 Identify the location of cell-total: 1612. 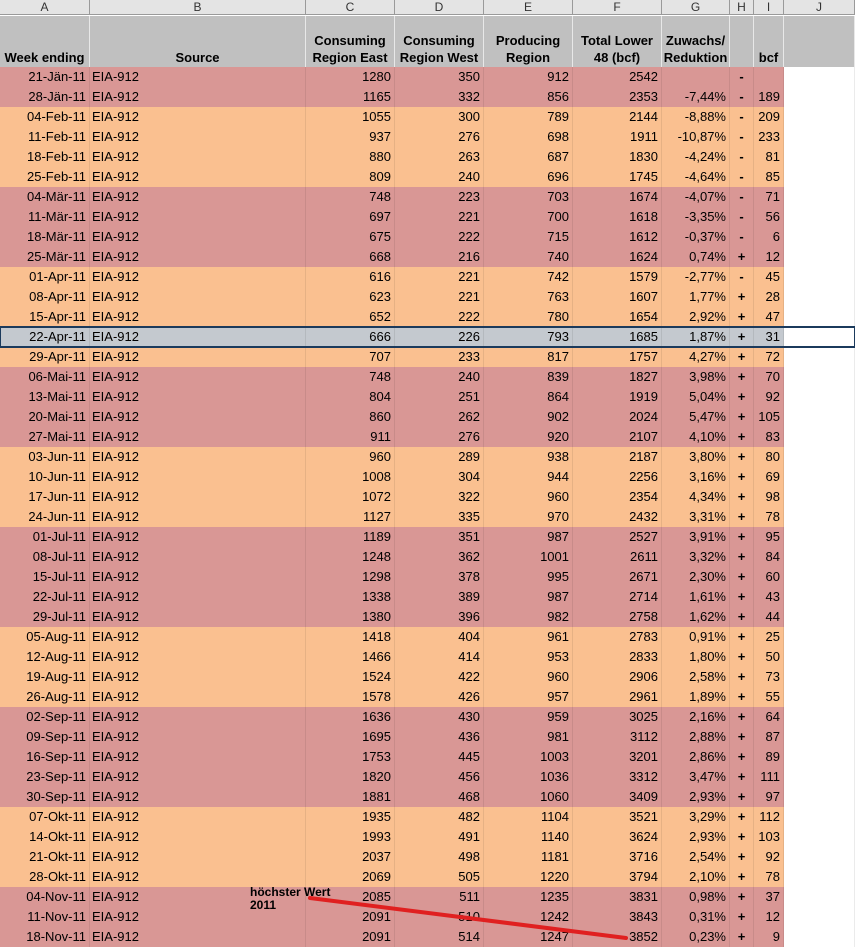
(617, 237).